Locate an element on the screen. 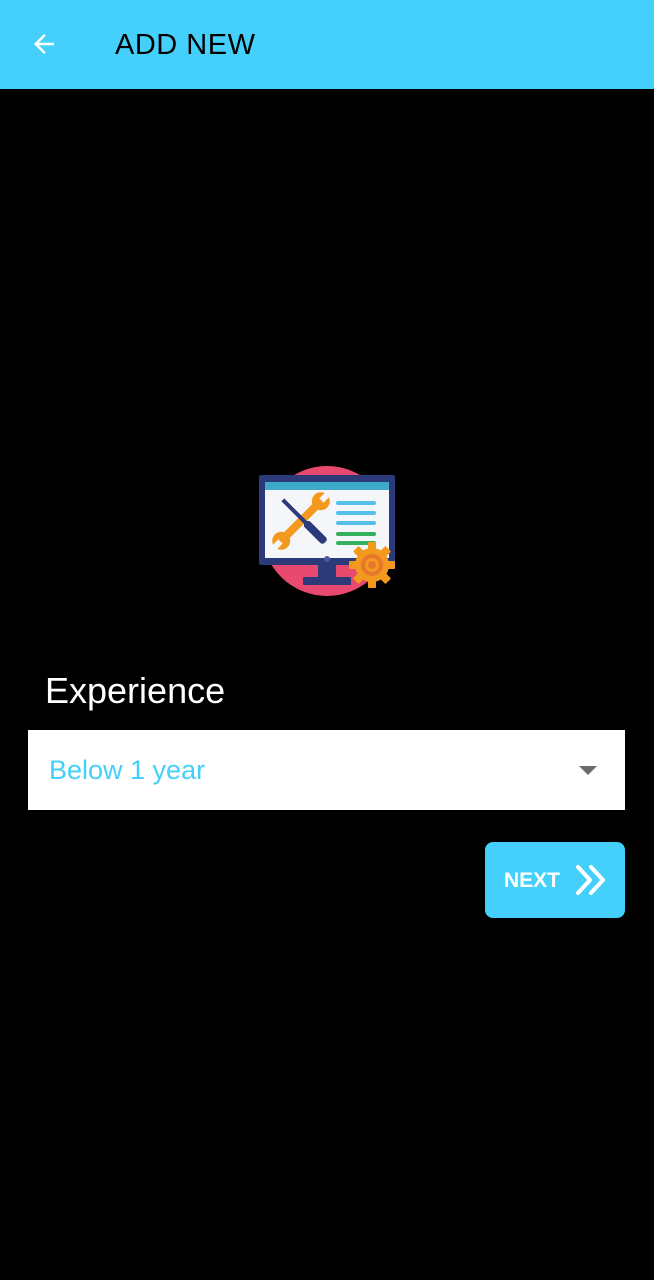 This screenshot has width=654, height=1280. dropdown-arrow-icon is located at coordinates (588, 770).